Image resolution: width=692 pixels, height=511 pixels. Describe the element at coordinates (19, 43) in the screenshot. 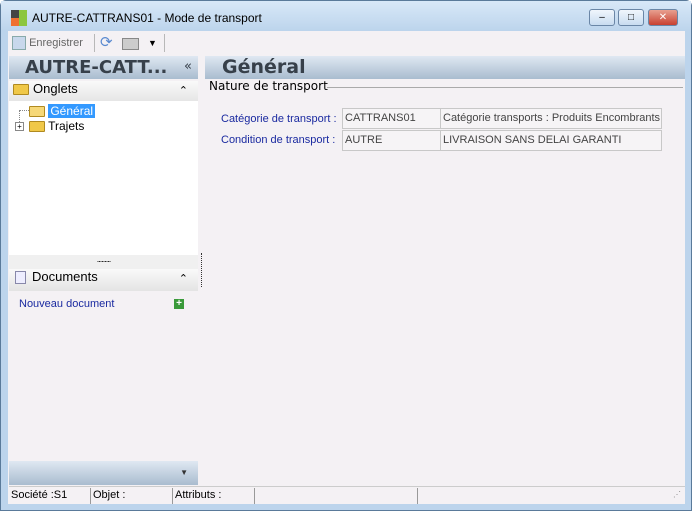

I see `save-icon` at that location.